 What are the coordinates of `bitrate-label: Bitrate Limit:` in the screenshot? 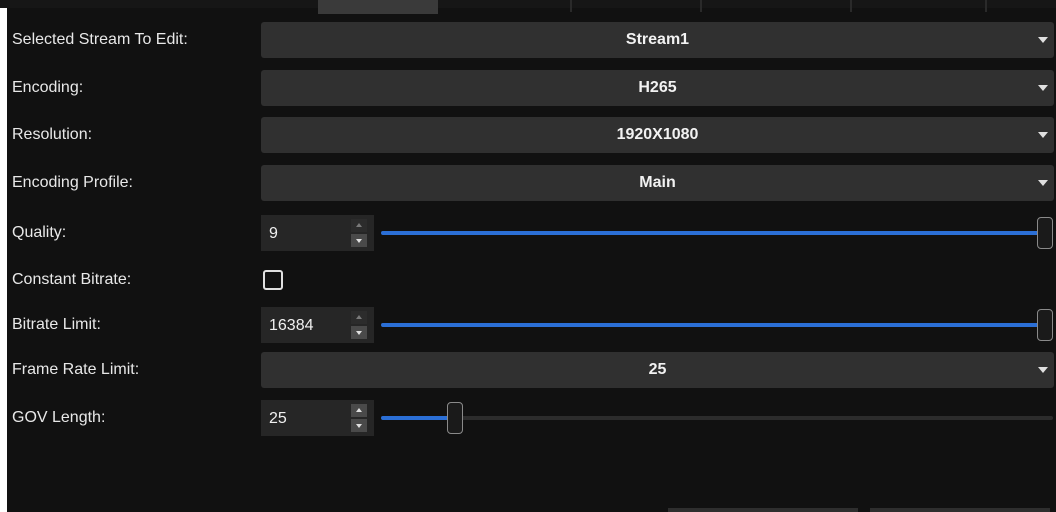 It's located at (56, 324).